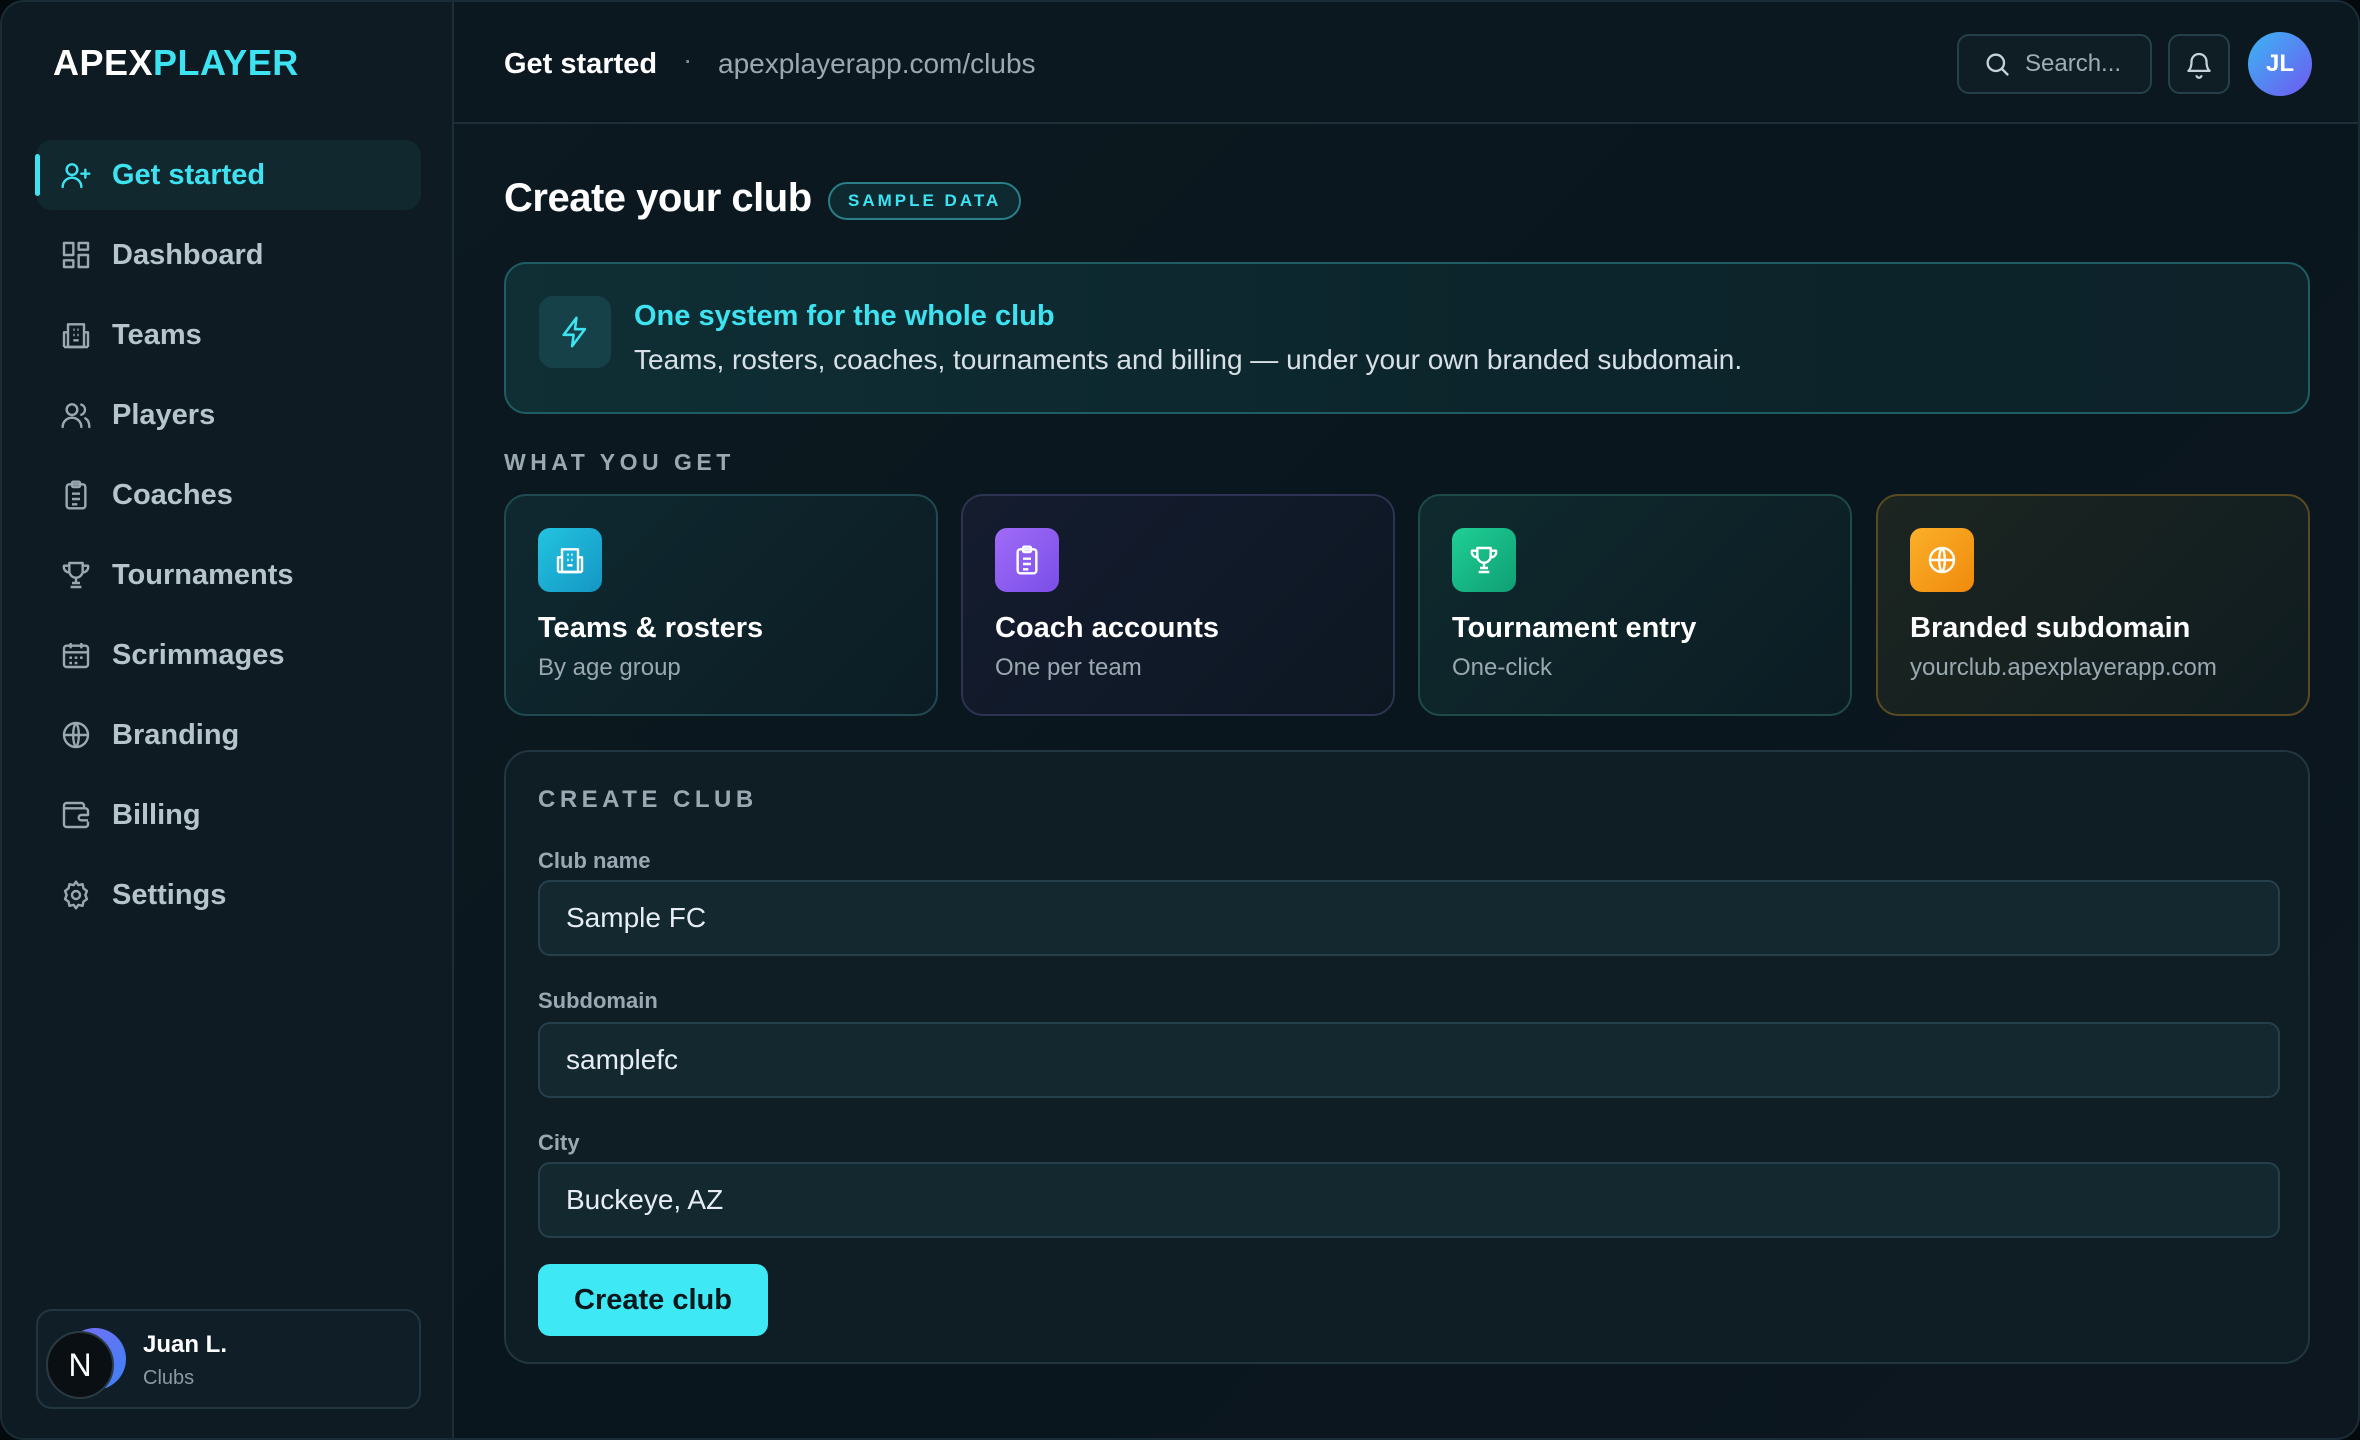 The height and width of the screenshot is (1440, 2360). What do you see at coordinates (156, 814) in the screenshot?
I see `sidebar-item-label: Billing` at bounding box center [156, 814].